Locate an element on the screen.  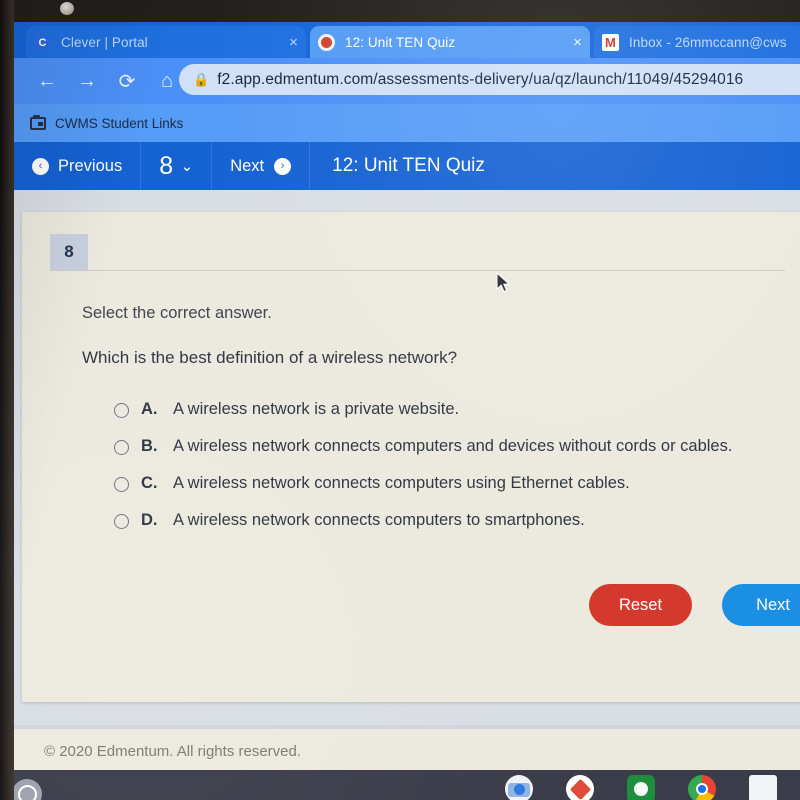
previous-label: Previous is located at coordinates (90, 165).